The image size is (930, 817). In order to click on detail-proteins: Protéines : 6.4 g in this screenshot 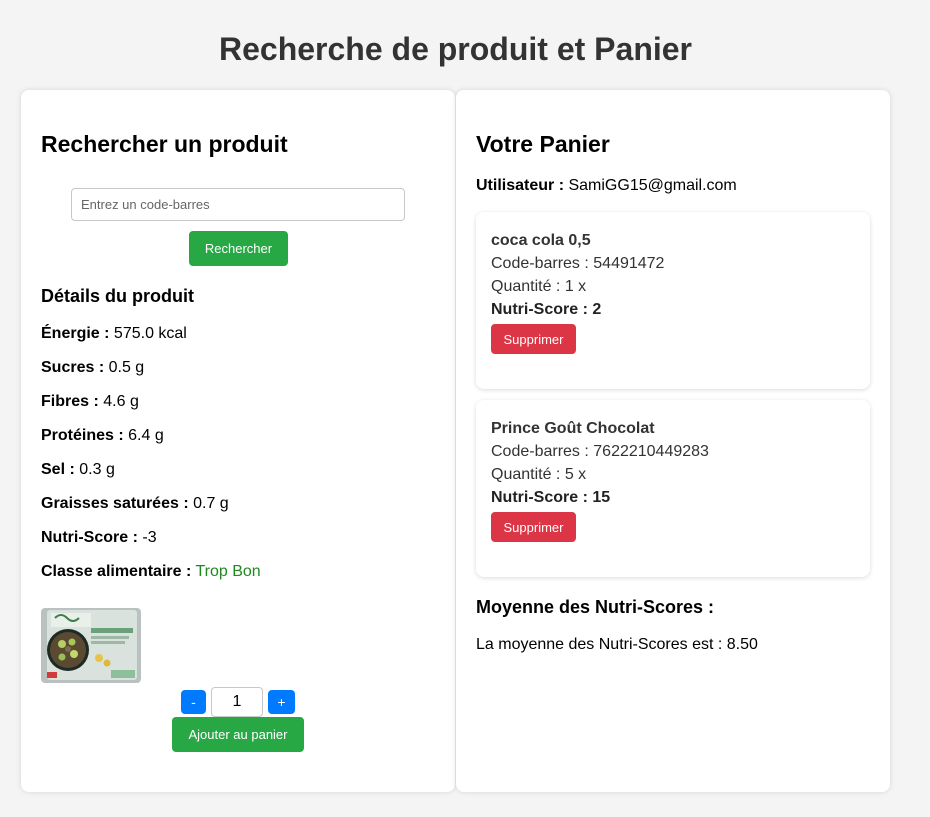, I will do `click(102, 436)`.